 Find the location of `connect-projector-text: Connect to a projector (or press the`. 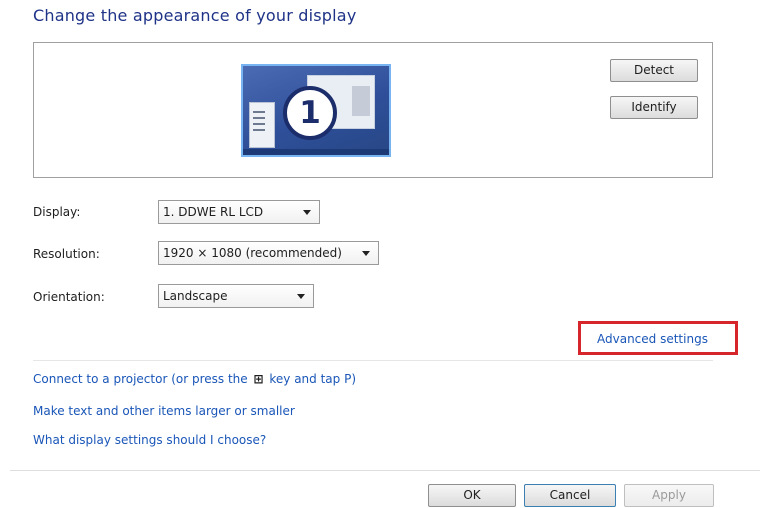

connect-projector-text: Connect to a projector (or press the is located at coordinates (140, 379).